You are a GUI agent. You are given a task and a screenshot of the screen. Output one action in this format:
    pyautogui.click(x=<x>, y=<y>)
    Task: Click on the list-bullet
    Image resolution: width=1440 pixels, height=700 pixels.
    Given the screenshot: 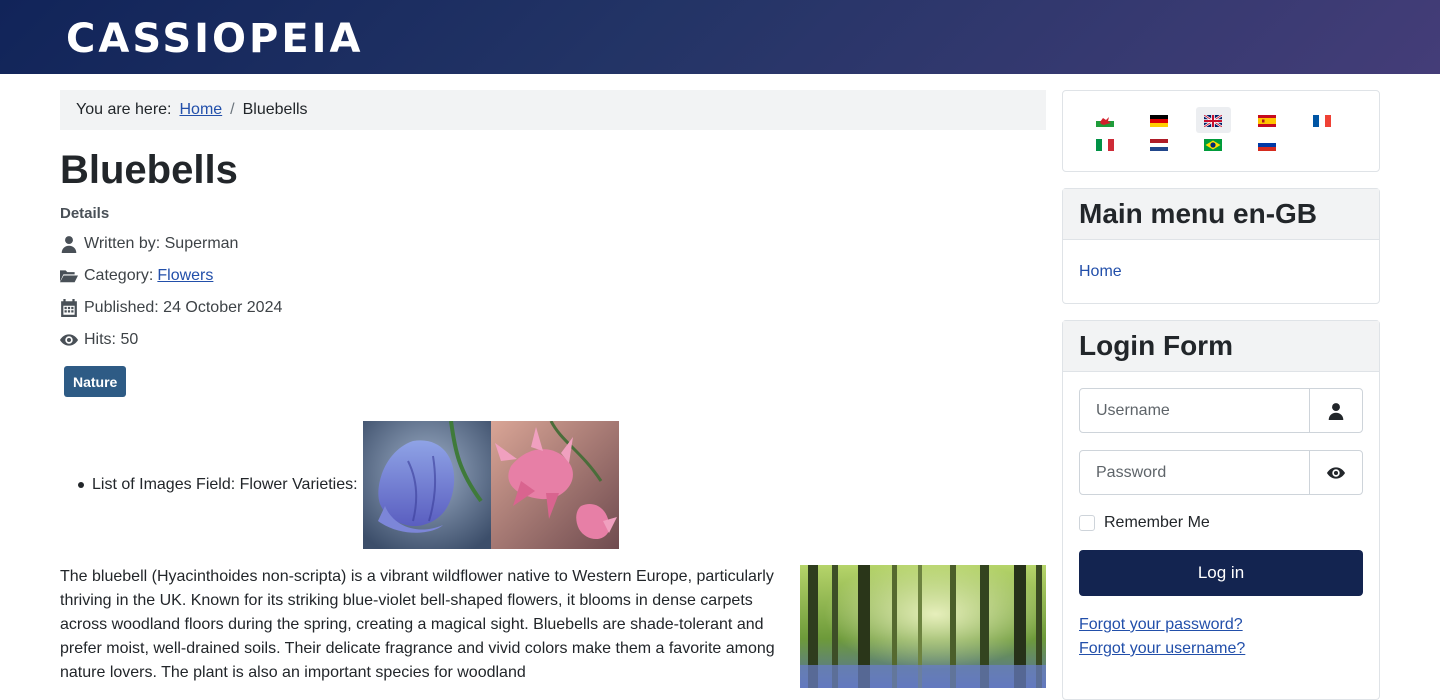 What is the action you would take?
    pyautogui.click(x=81, y=485)
    